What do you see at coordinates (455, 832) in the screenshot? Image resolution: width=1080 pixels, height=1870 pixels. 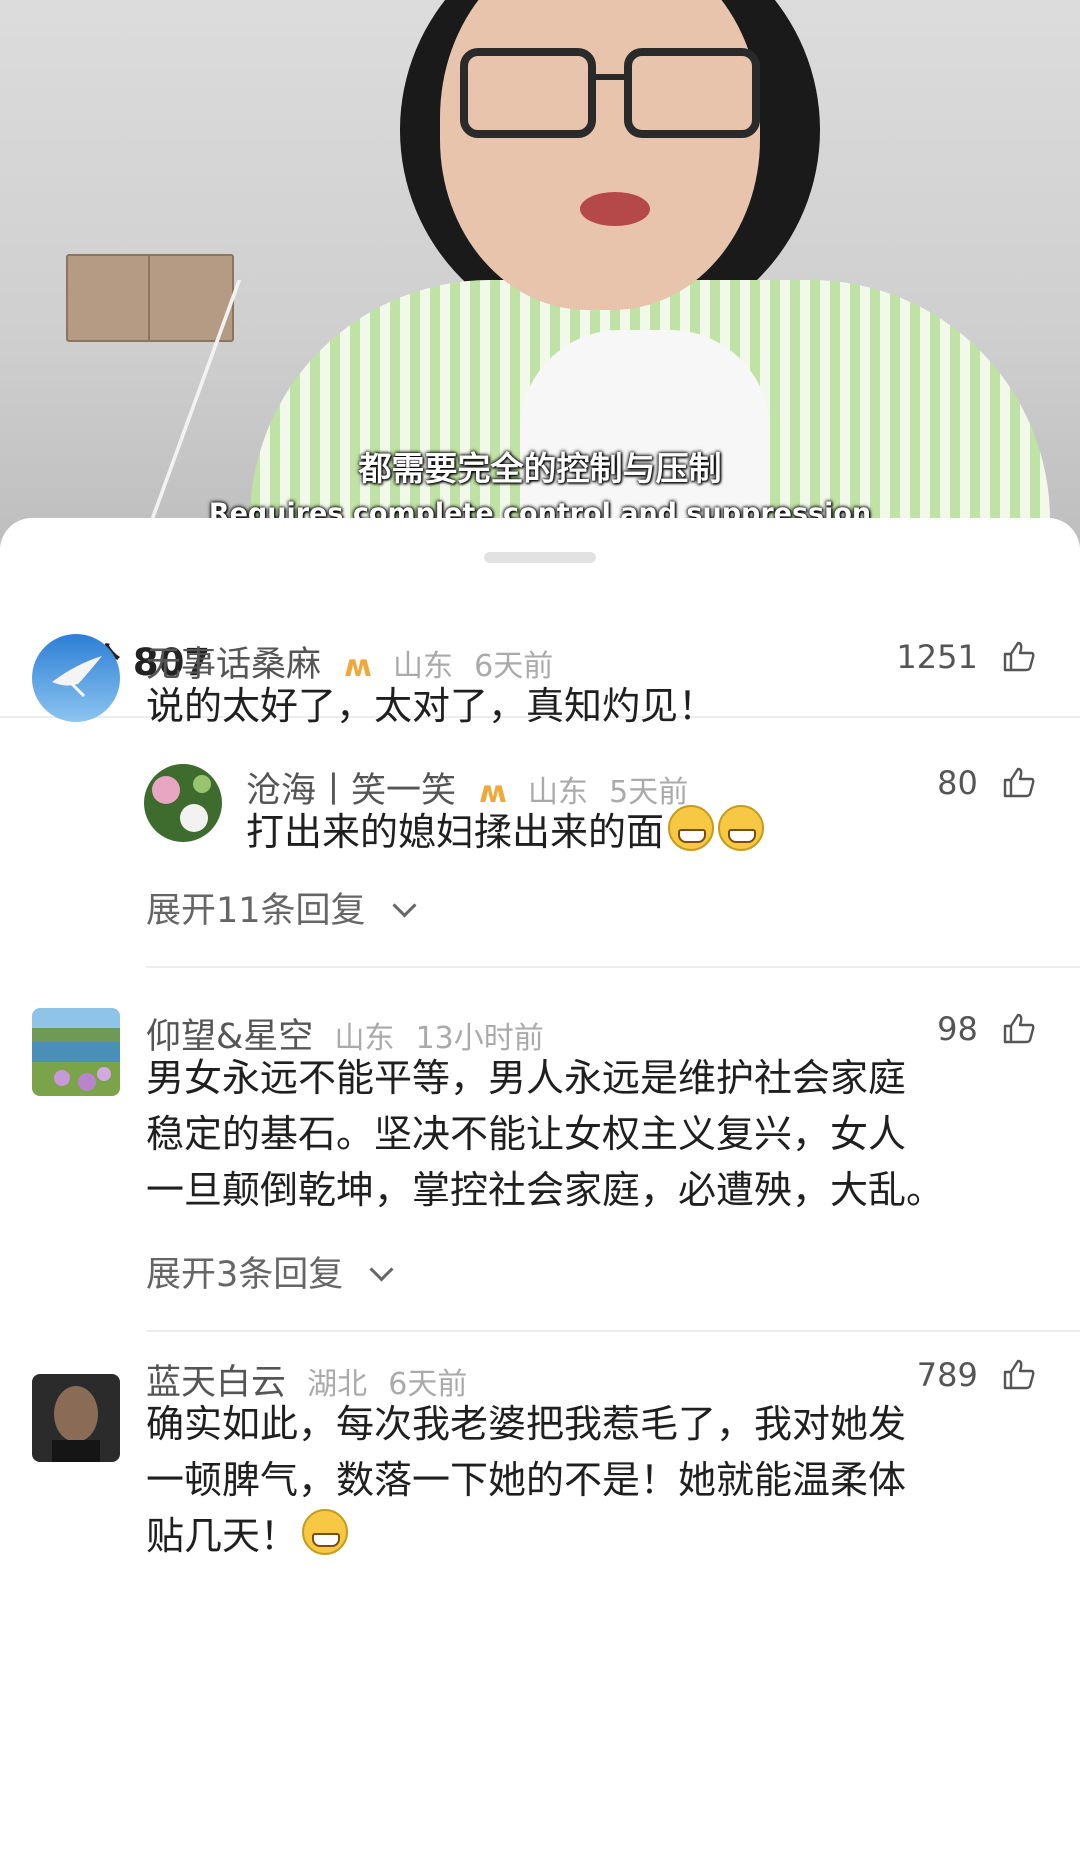 I see `reply-text: 打出来的媳妇揉出来的面` at bounding box center [455, 832].